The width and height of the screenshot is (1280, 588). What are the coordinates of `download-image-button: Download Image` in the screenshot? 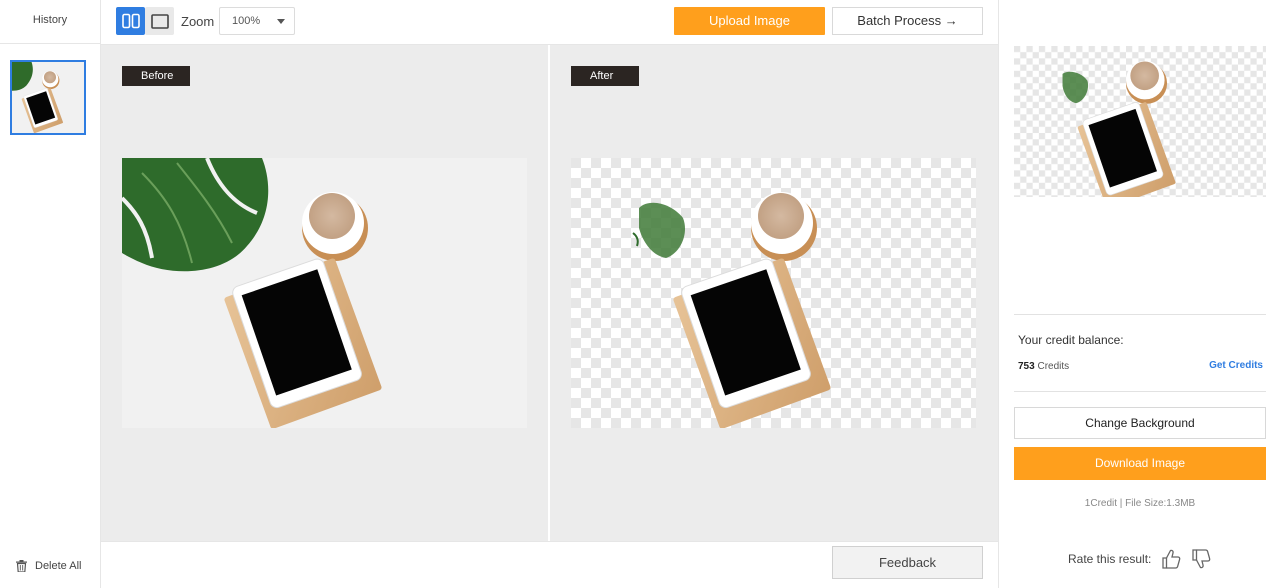 It's located at (1140, 463).